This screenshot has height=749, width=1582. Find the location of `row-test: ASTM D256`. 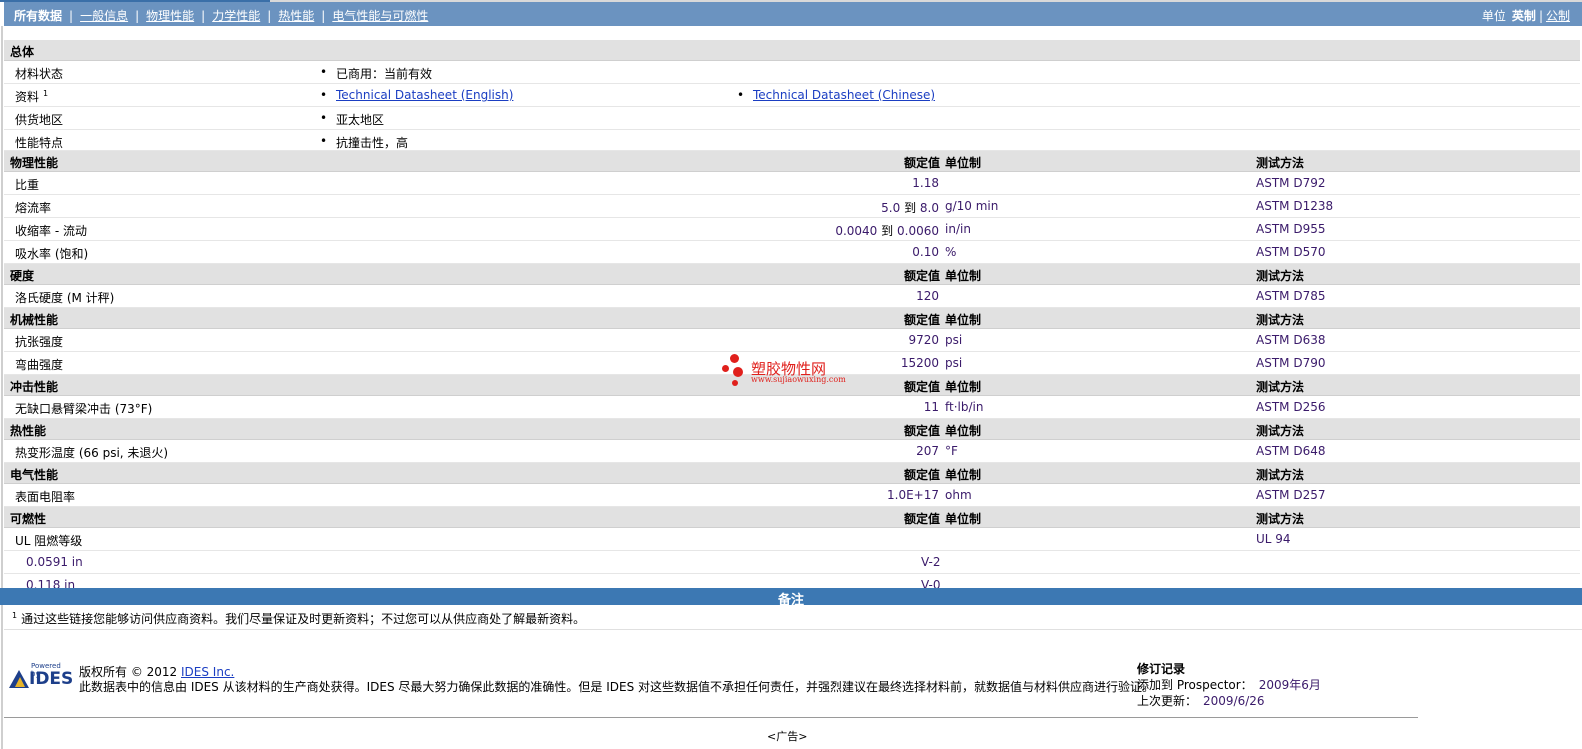

row-test: ASTM D256 is located at coordinates (1291, 407).